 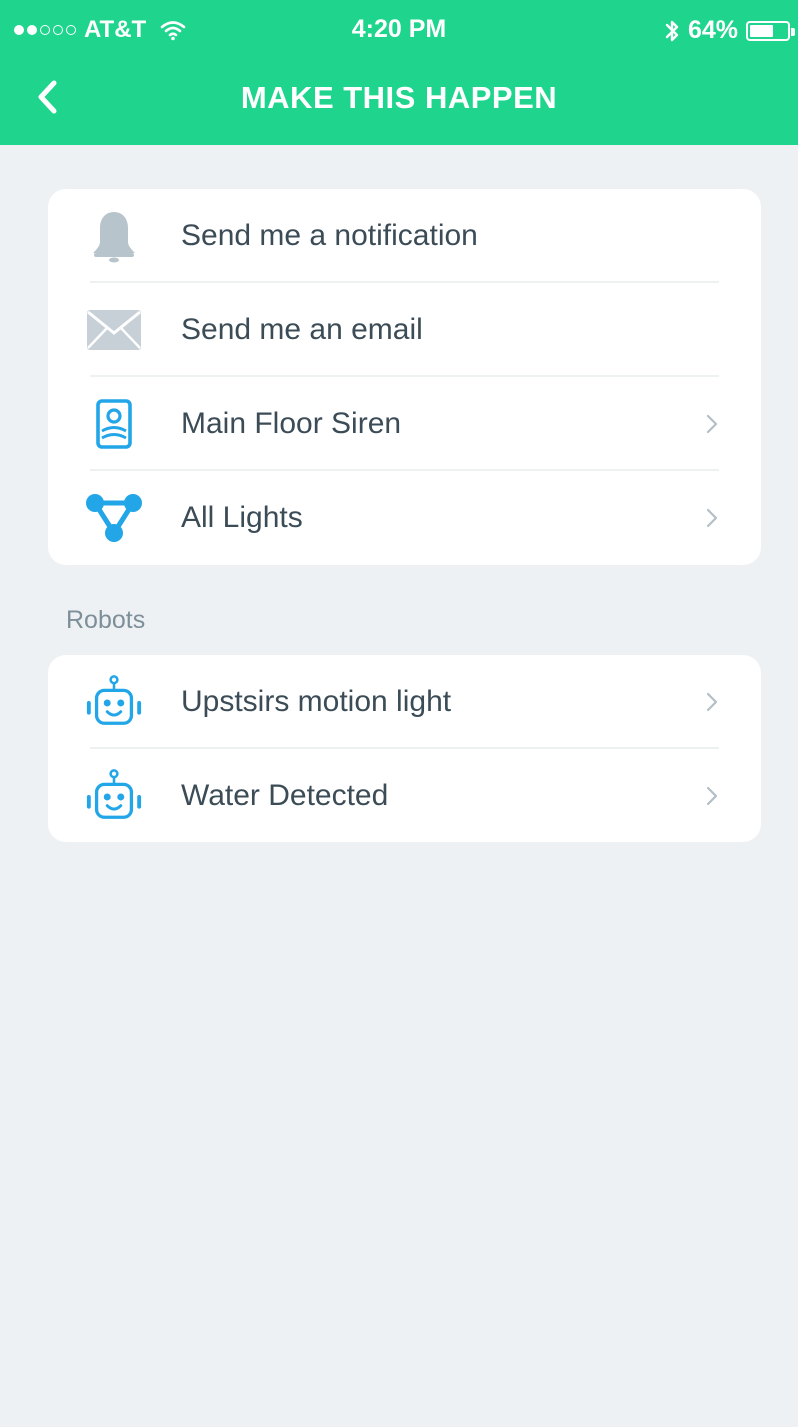 What do you see at coordinates (399, 72) in the screenshot?
I see `header-bar: AT&T 4:20 PM 64% MAKE THIS HAPPEN` at bounding box center [399, 72].